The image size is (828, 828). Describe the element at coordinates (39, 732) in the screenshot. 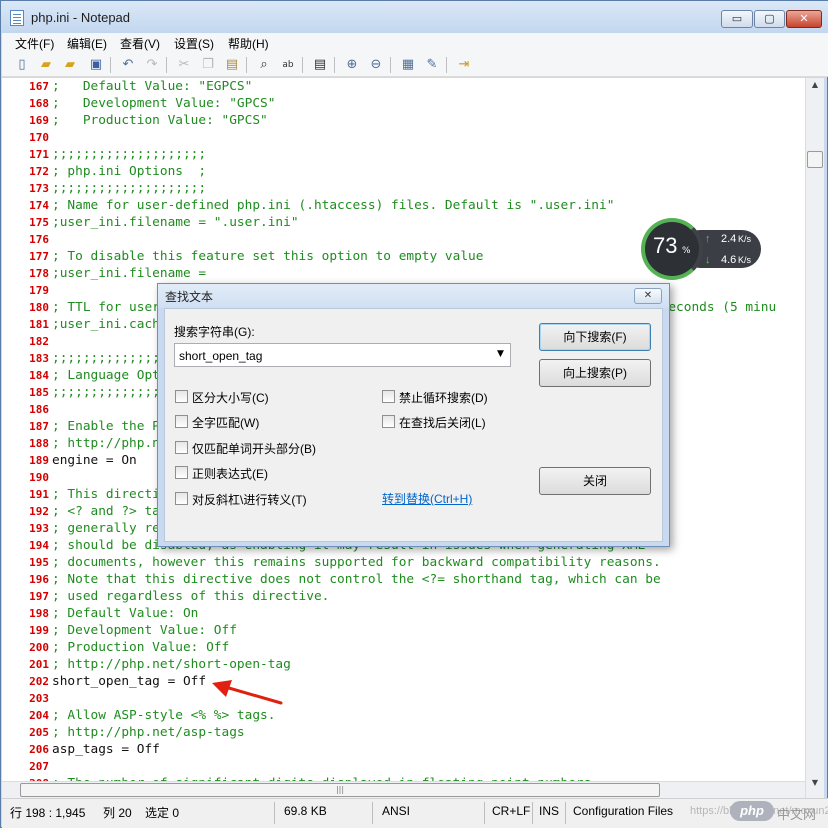

I see `line-number: 205` at that location.